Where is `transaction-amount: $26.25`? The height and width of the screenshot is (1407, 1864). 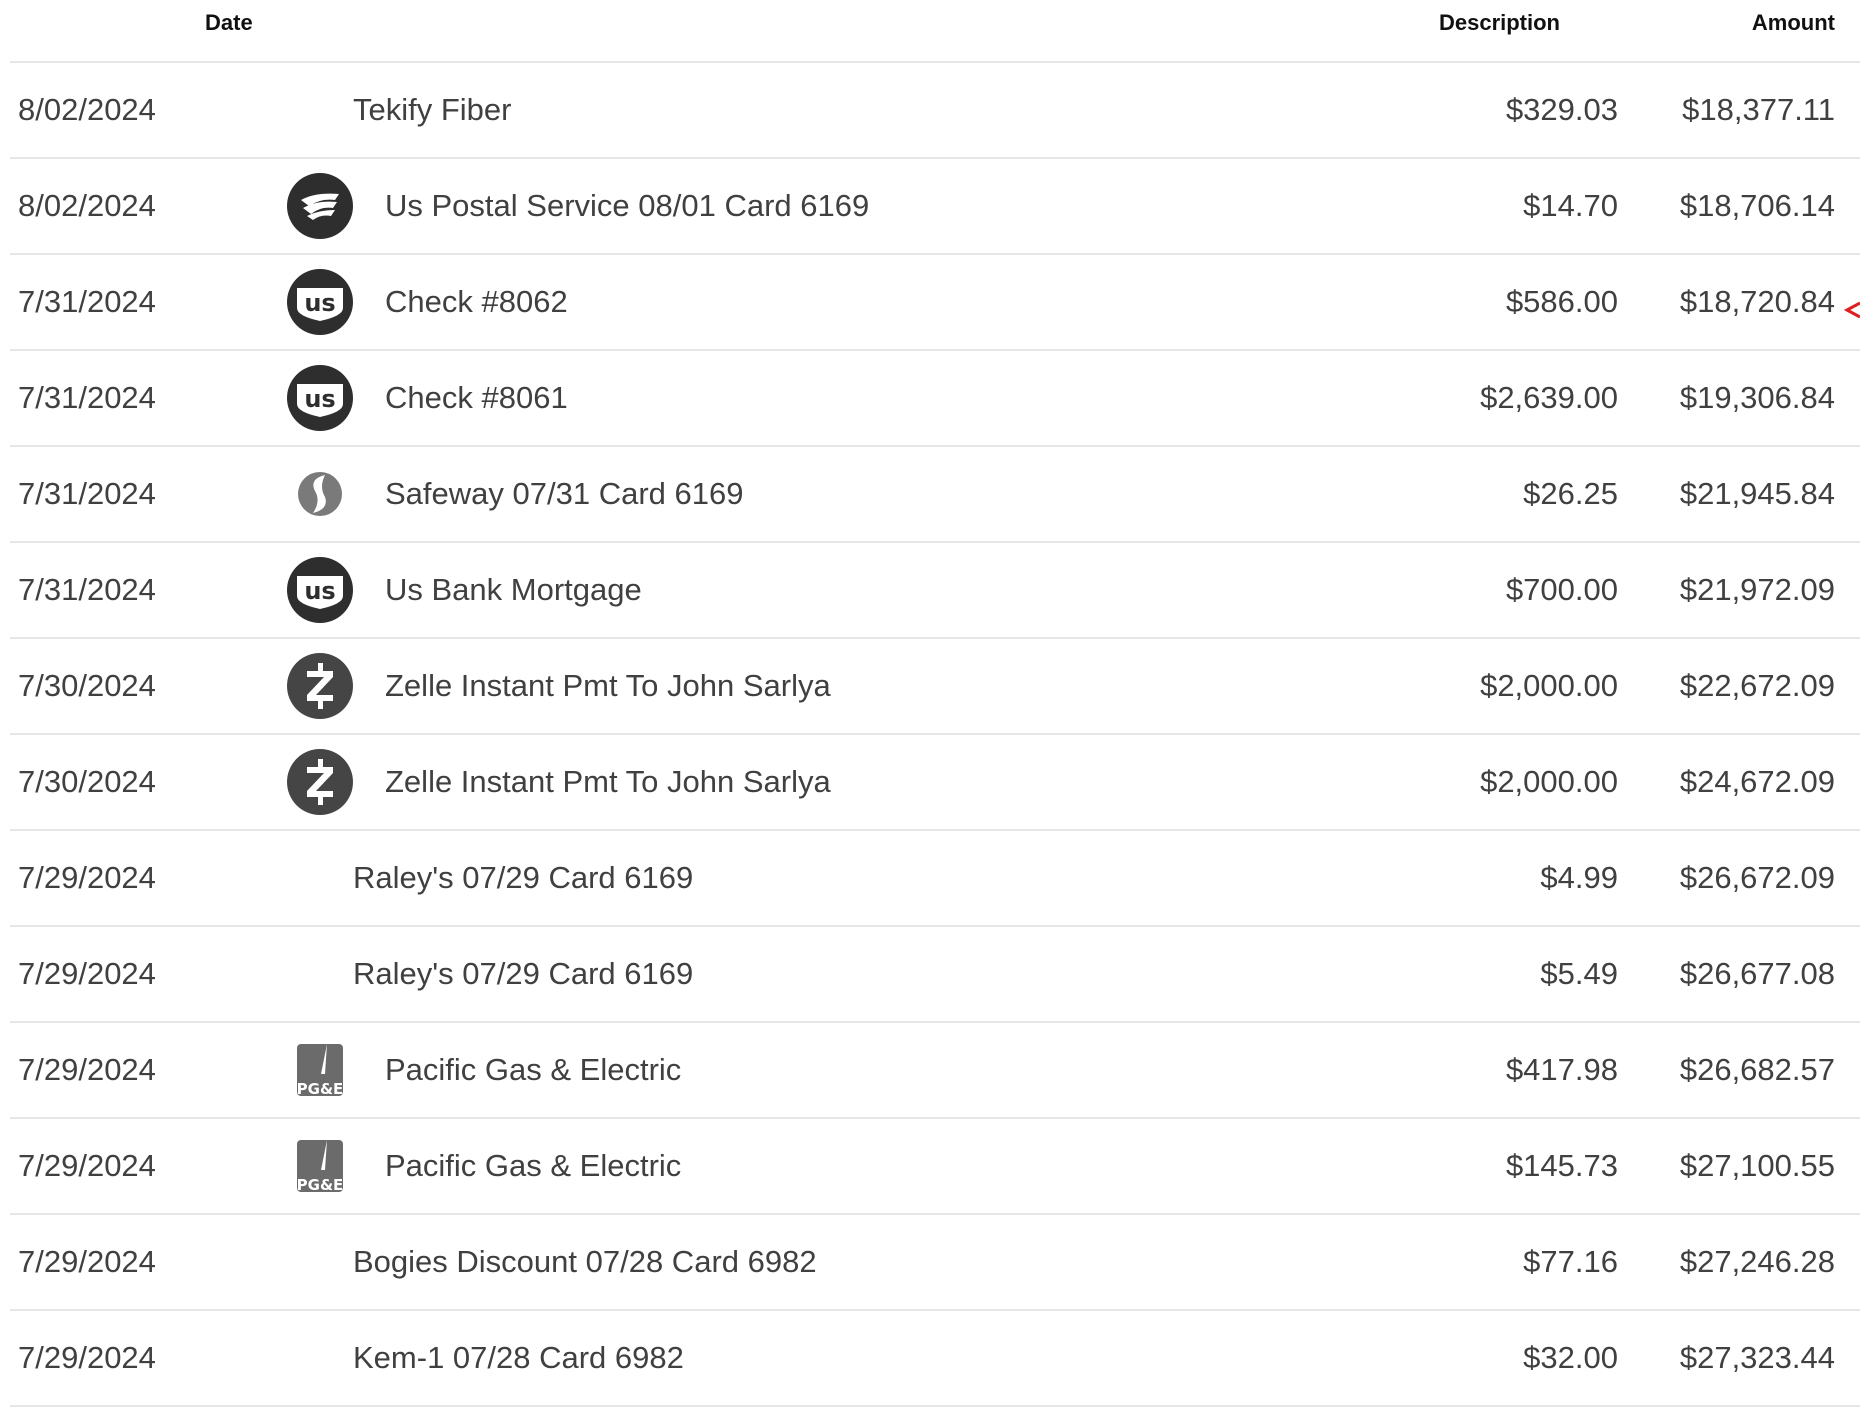 transaction-amount: $26.25 is located at coordinates (1570, 493).